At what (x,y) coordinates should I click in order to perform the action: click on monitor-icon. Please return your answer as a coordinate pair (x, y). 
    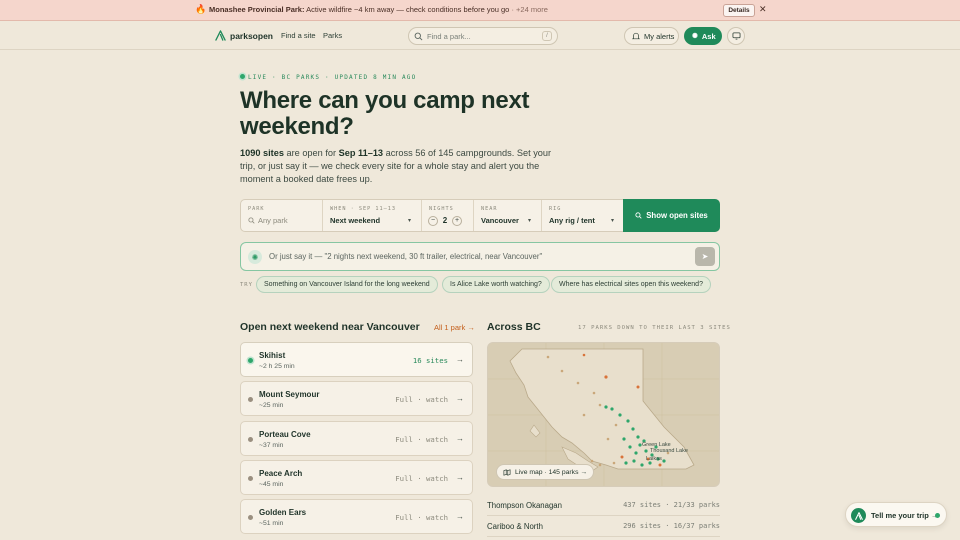
    Looking at the image, I should click on (736, 36).